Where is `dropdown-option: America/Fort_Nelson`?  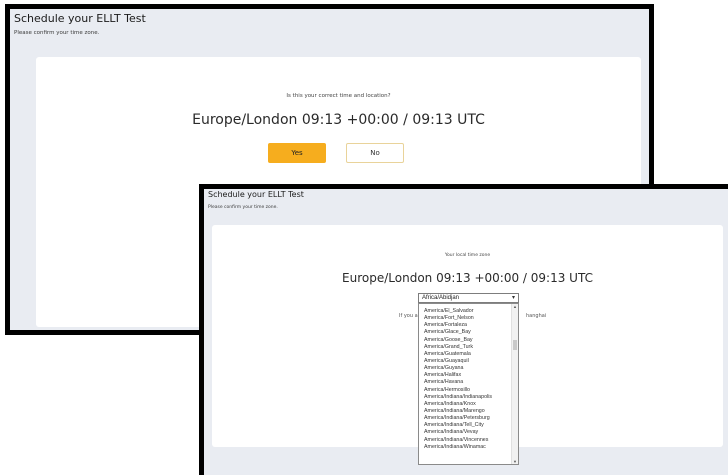 dropdown-option: America/Fort_Nelson is located at coordinates (465, 318).